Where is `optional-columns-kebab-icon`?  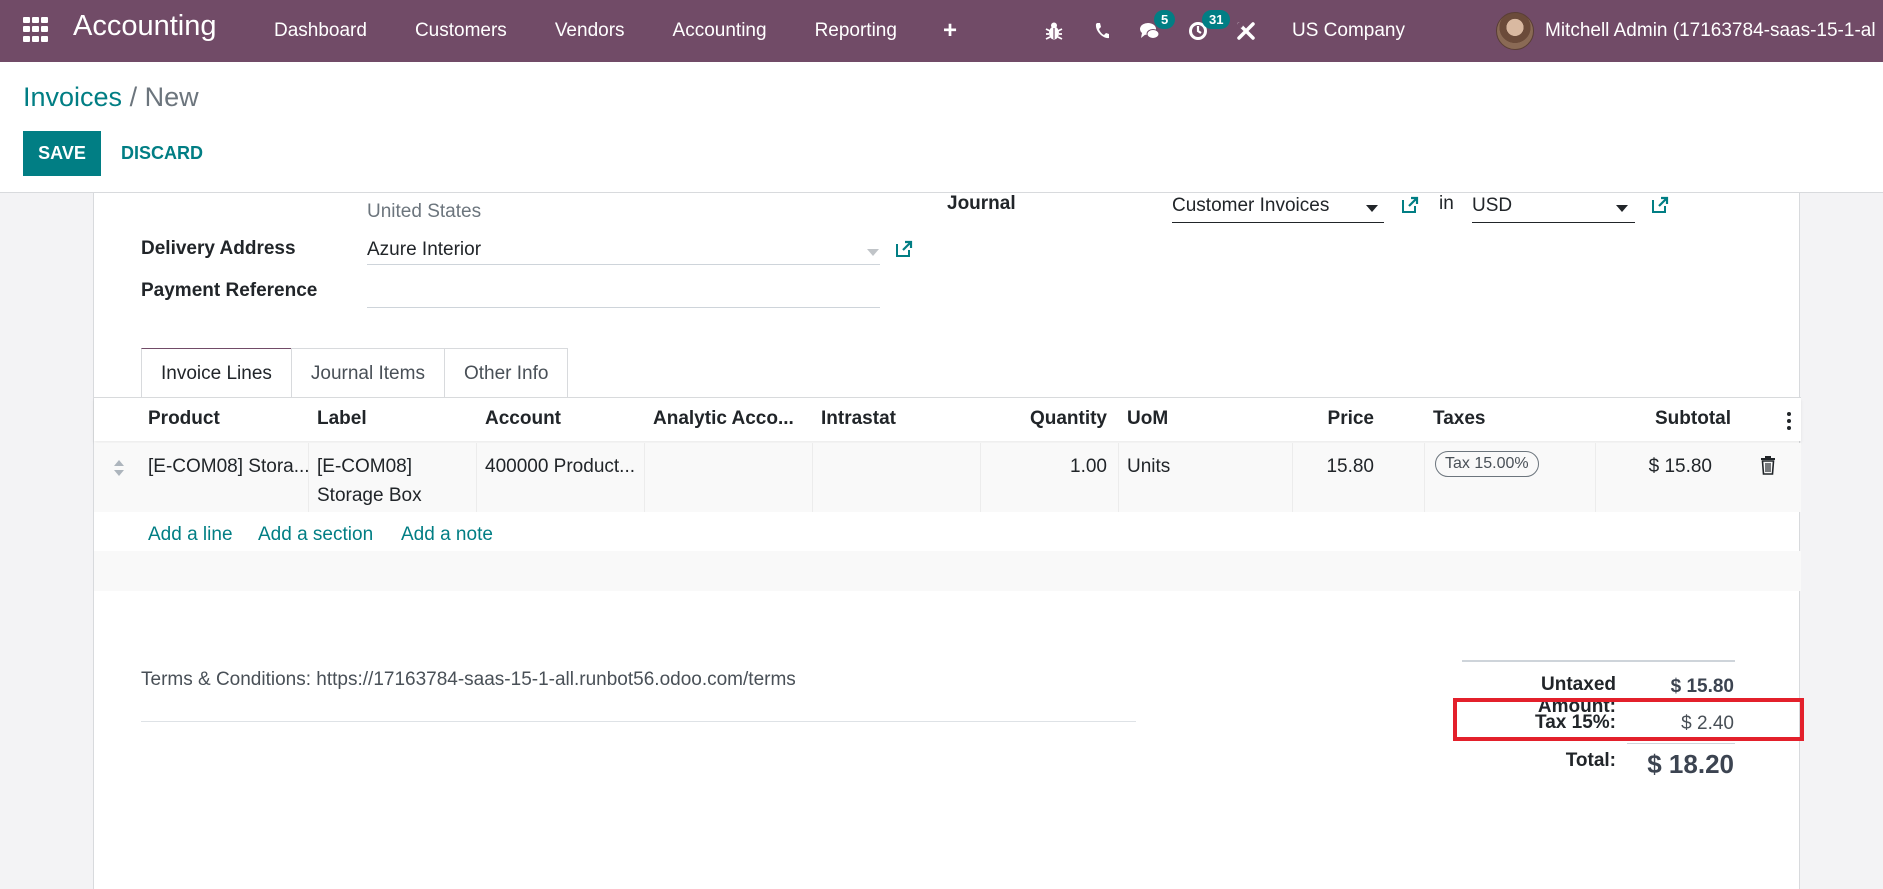
optional-columns-kebab-icon is located at coordinates (1789, 421).